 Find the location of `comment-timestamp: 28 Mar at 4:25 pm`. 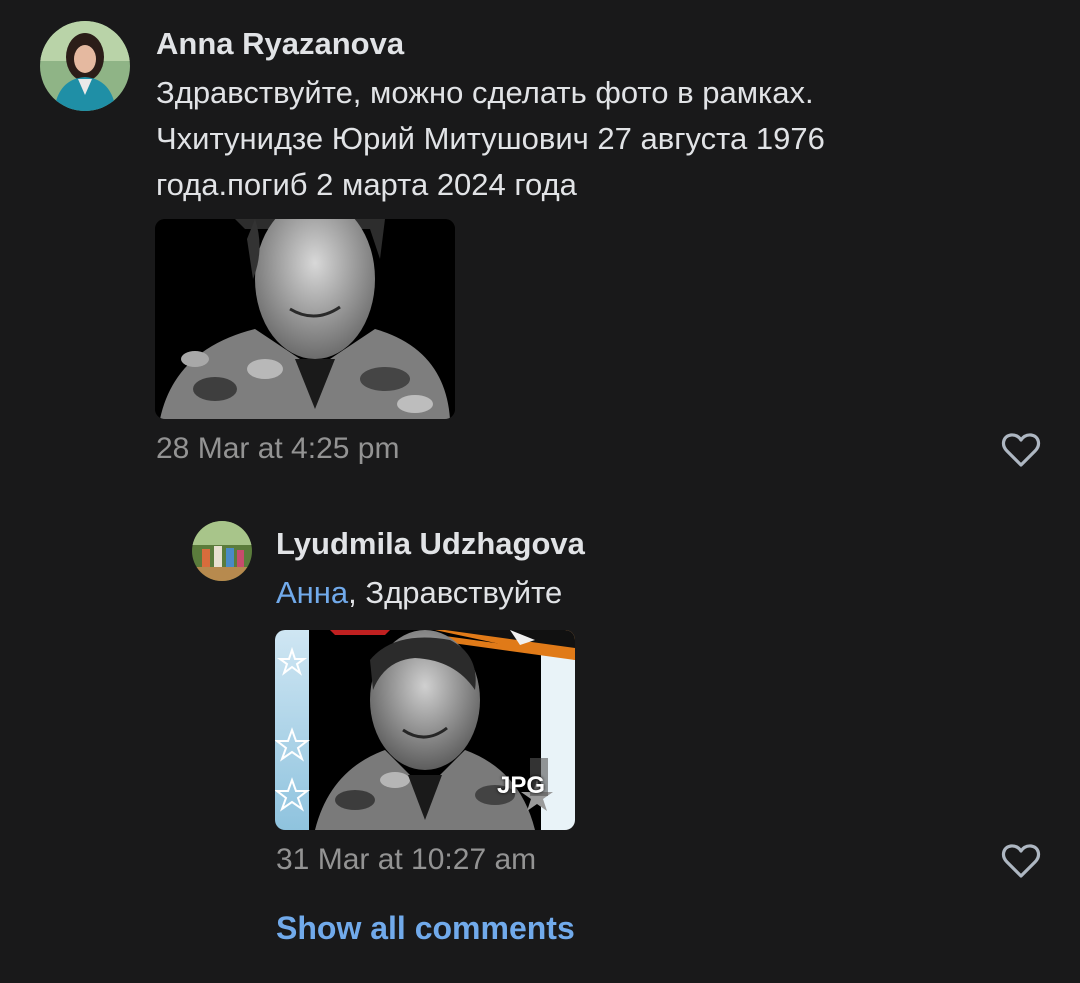

comment-timestamp: 28 Mar at 4:25 pm is located at coordinates (278, 448).